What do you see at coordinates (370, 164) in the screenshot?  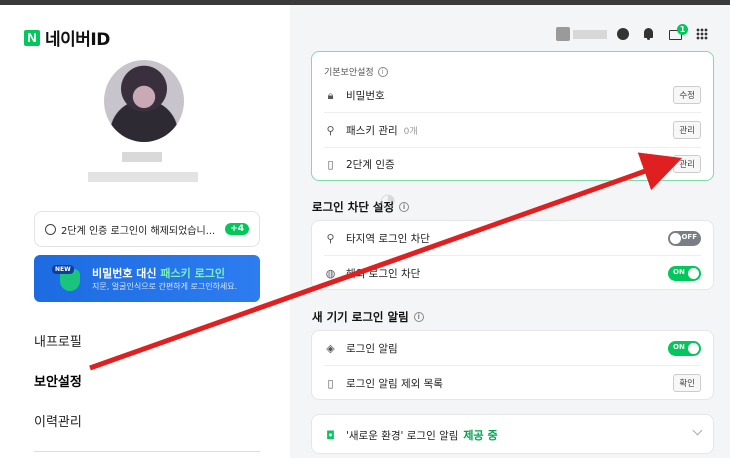 I see `row-label: 2단계 인증` at bounding box center [370, 164].